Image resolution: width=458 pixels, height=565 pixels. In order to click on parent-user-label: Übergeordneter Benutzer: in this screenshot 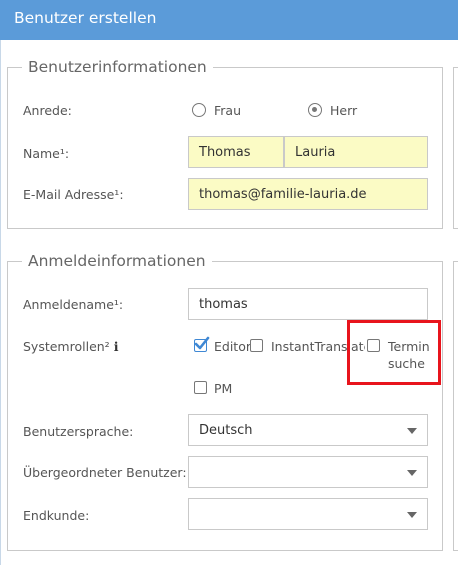, I will do `click(105, 472)`.